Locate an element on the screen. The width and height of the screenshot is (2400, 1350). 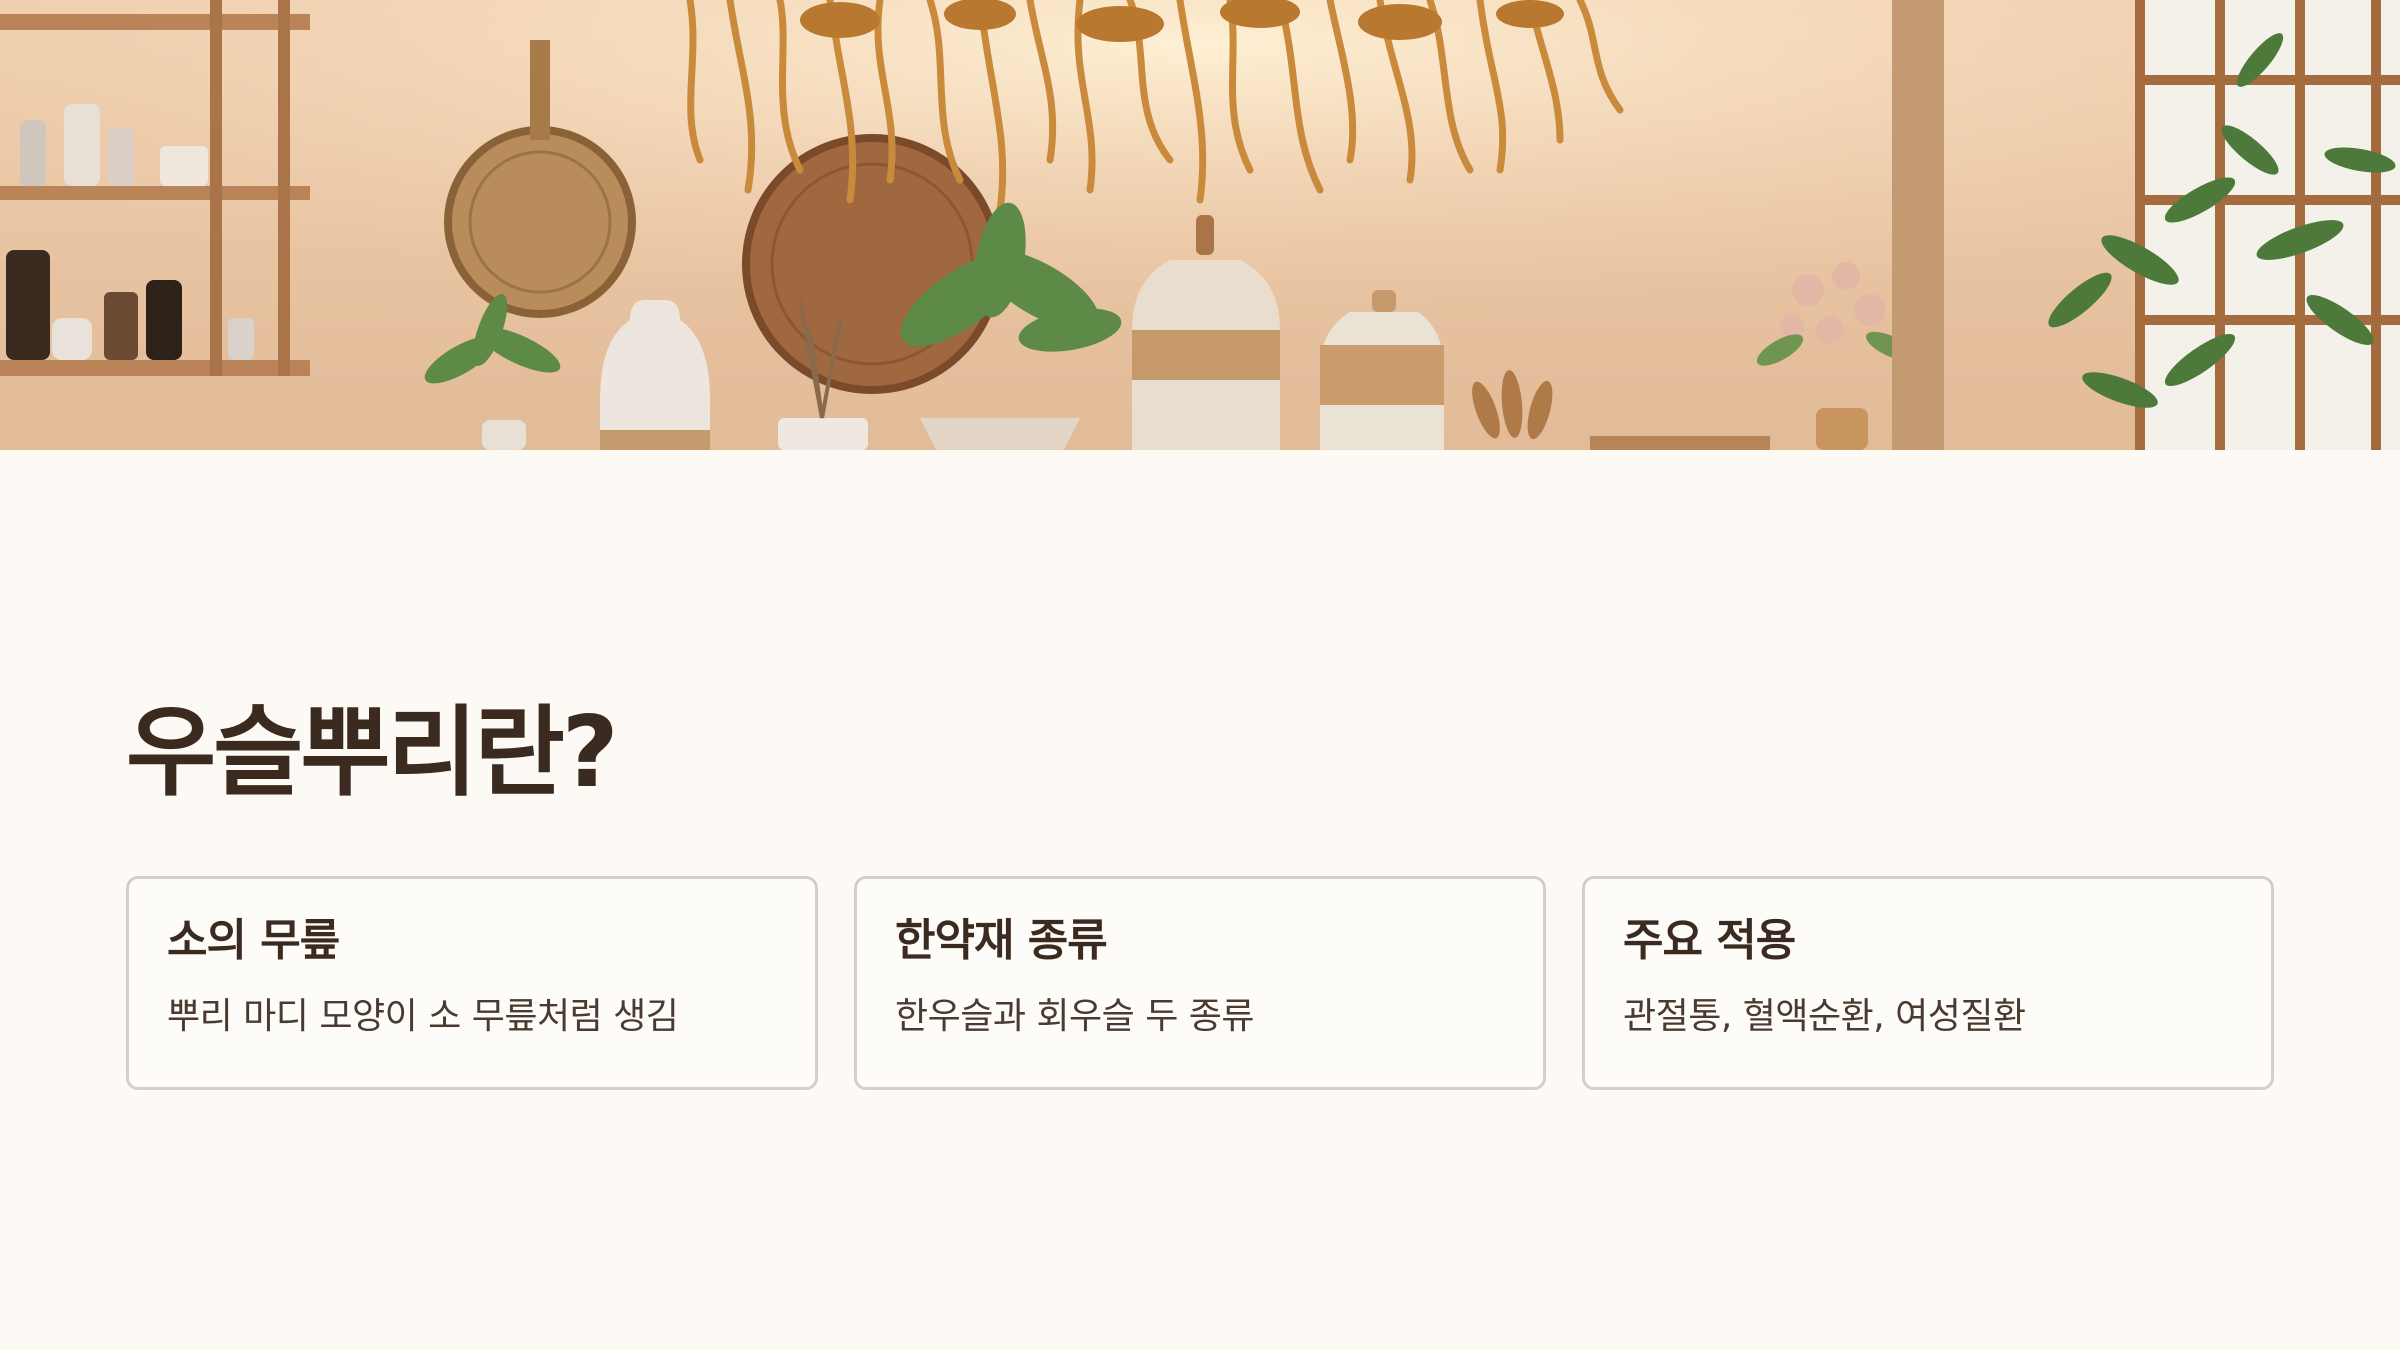
page-title: 우슬뿌리란? is located at coordinates (372, 753).